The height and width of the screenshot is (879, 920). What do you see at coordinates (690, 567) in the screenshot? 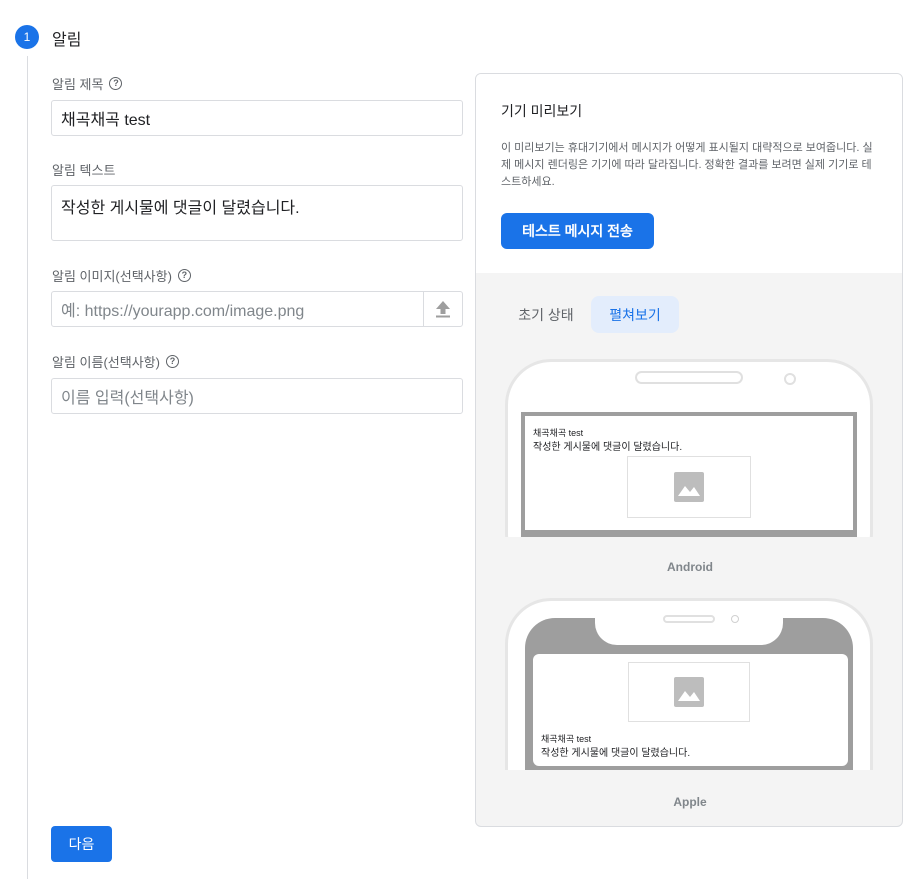
I see `android-label: Android` at bounding box center [690, 567].